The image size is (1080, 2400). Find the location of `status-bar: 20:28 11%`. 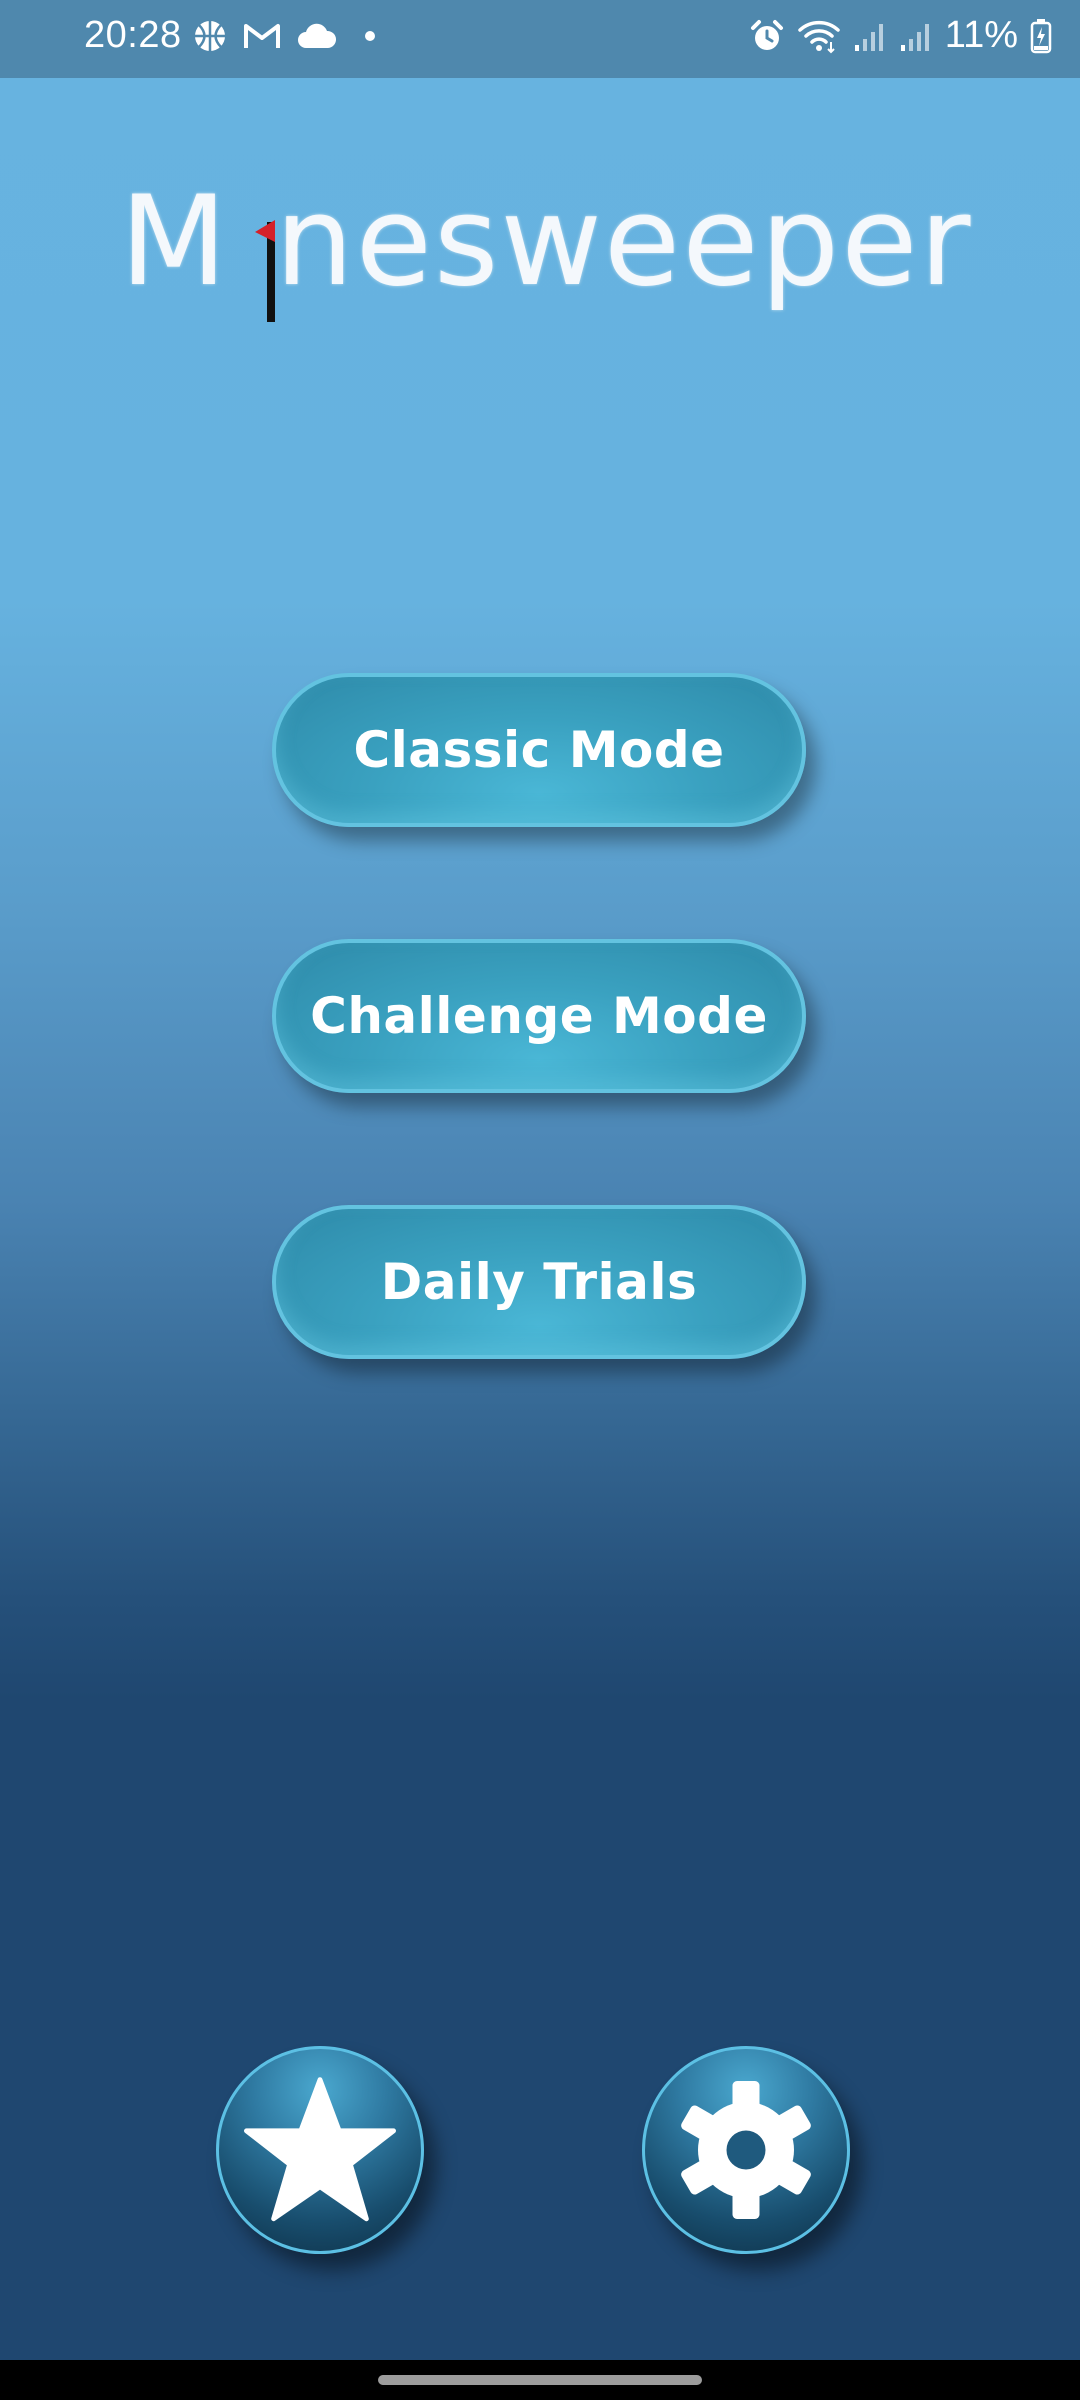

status-bar: 20:28 11% is located at coordinates (540, 39).